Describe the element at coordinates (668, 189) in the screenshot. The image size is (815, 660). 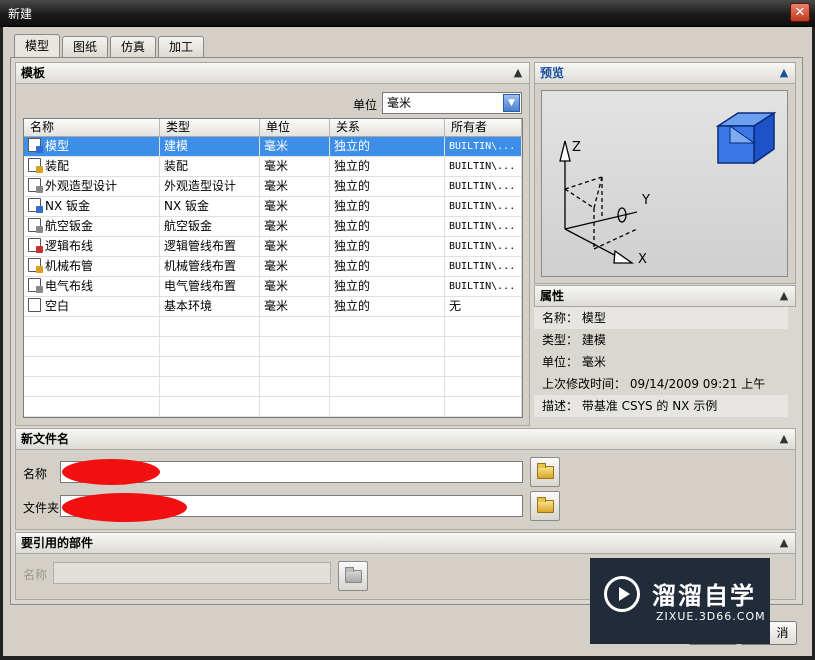
I see `csys-preview-svg: Z Y X` at that location.